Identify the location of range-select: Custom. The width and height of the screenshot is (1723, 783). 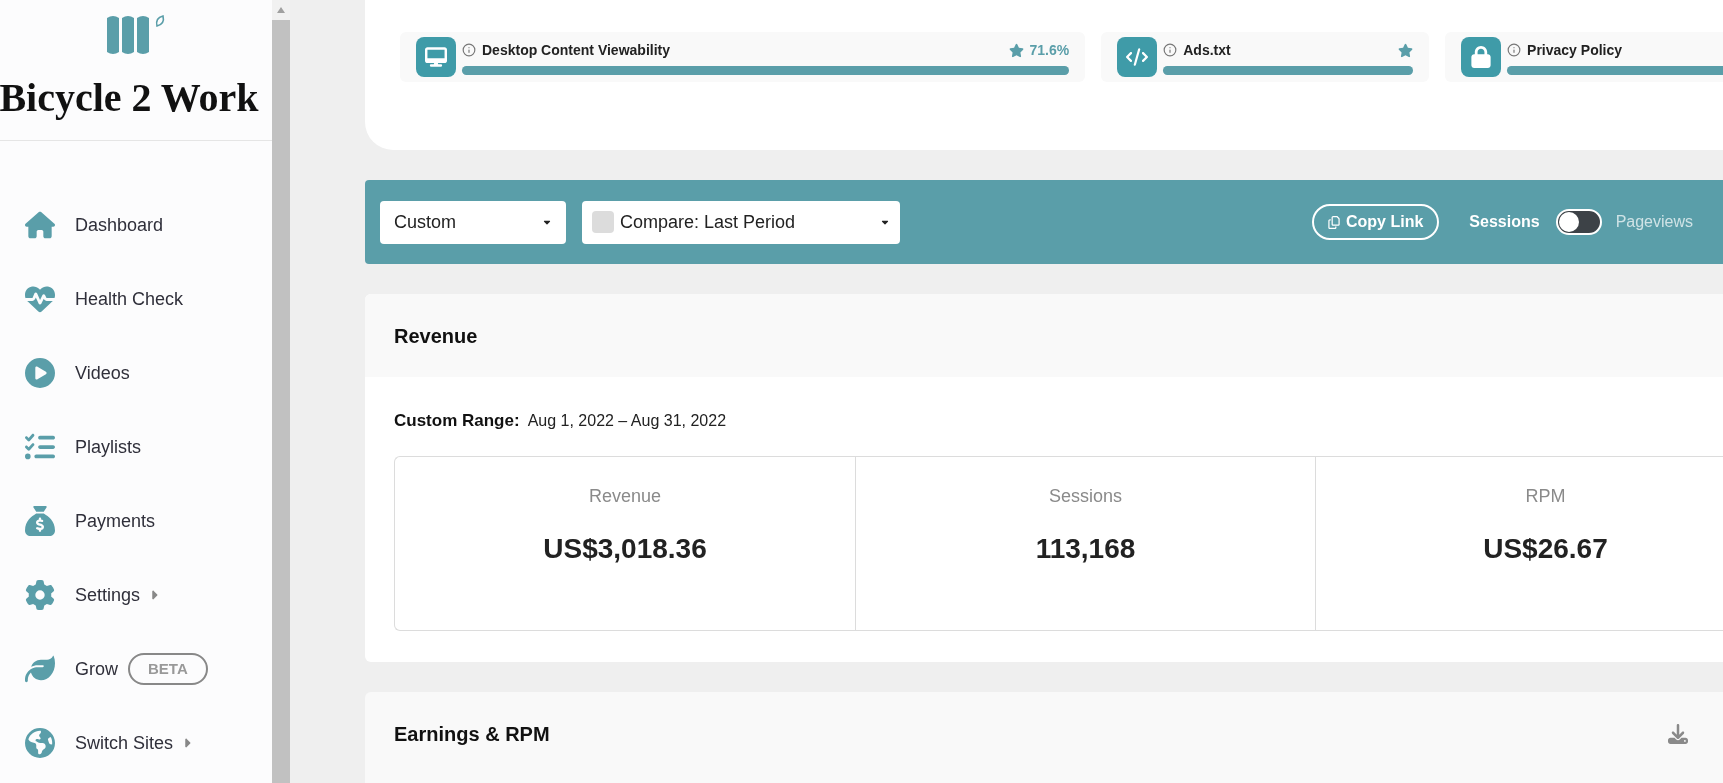
(473, 222).